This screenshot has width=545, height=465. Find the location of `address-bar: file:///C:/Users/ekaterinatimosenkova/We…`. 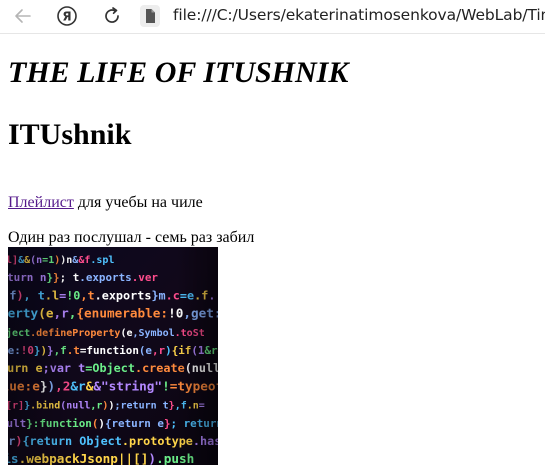

address-bar: file:///C:/Users/ekaterinatimosenkova/We… is located at coordinates (359, 15).